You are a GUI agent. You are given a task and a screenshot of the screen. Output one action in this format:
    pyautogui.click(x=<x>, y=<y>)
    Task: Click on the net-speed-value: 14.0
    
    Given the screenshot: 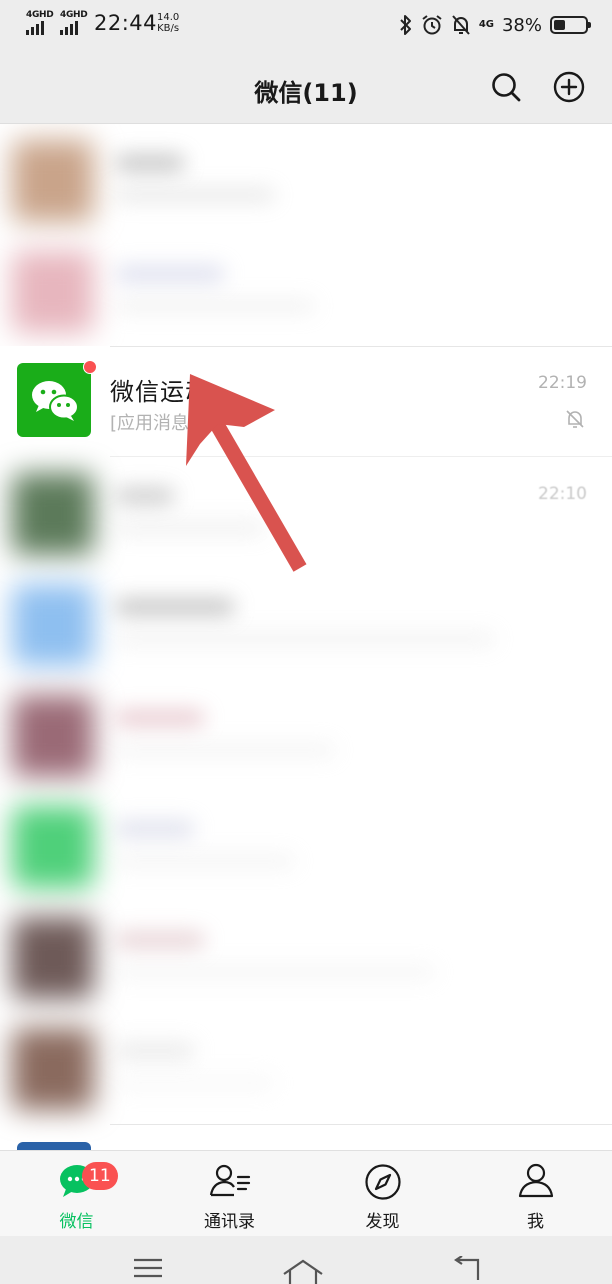 What is the action you would take?
    pyautogui.click(x=168, y=17)
    